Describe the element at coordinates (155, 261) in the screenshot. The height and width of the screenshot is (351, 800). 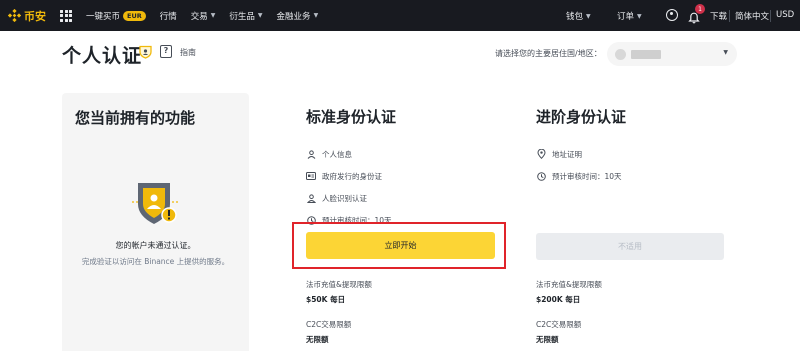
I see `verification-hint-text: 完成验证以访问在 Binance 上提供的服务。` at that location.